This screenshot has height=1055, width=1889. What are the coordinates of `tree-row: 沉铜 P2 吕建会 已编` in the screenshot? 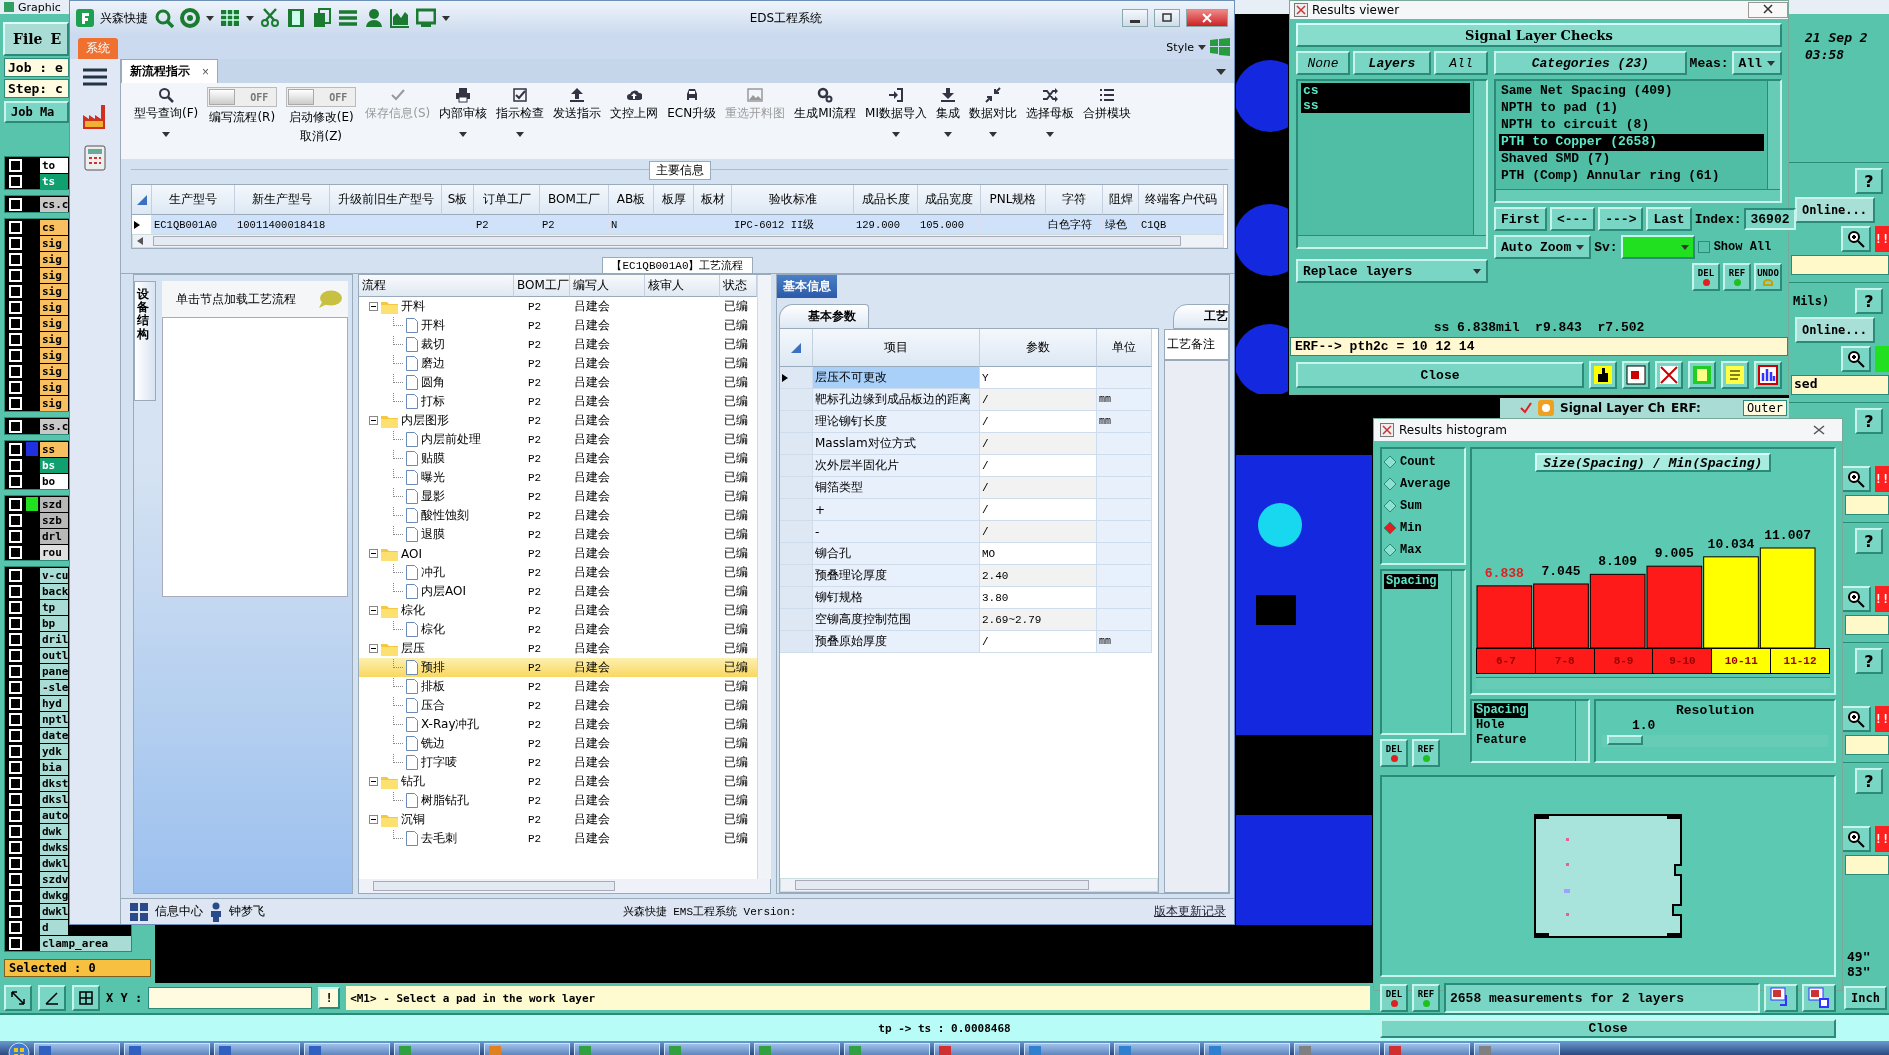 It's located at (558, 819).